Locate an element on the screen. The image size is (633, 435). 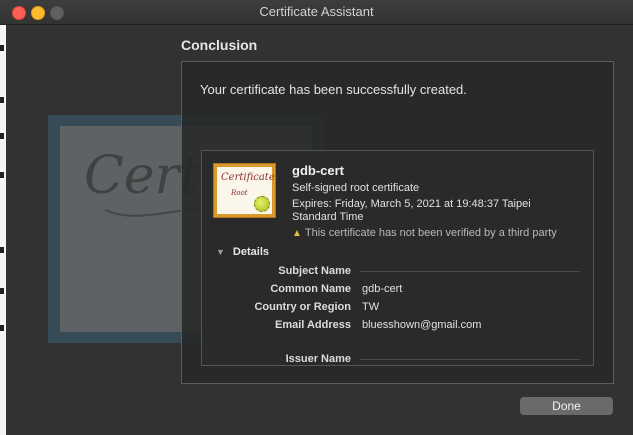
warning-icon: ▲ is located at coordinates (297, 233).